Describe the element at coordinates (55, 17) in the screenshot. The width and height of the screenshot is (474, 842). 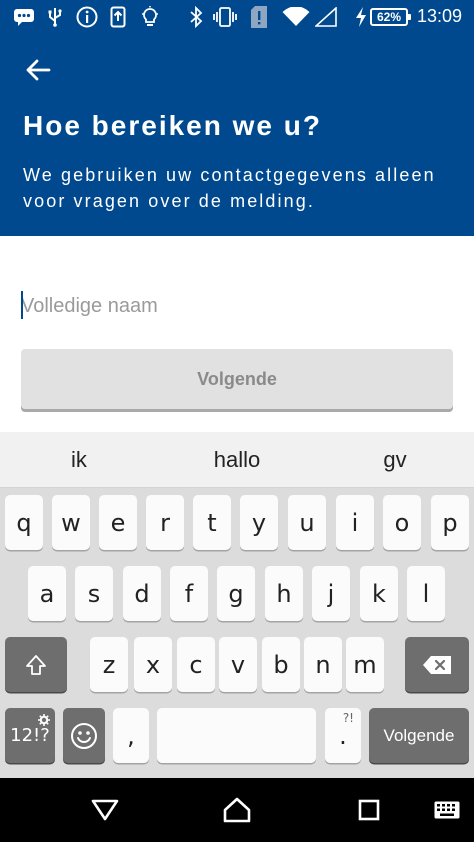
I see `usb-icon` at that location.